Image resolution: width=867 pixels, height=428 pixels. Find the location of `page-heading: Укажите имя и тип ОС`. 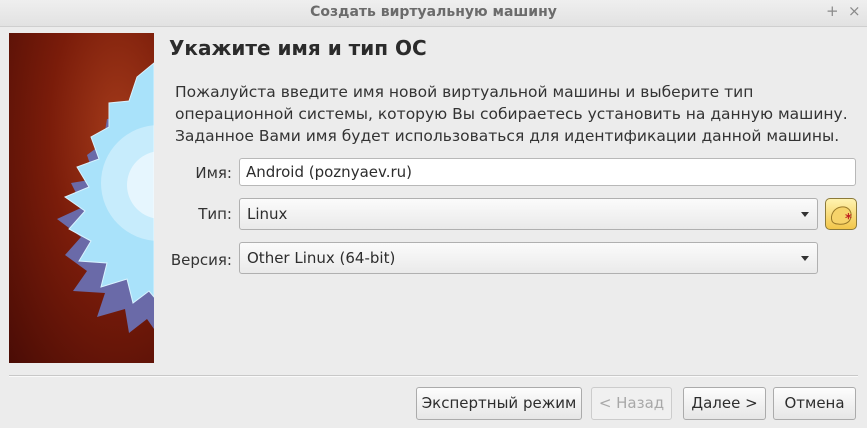

page-heading: Укажите имя и тип ОС is located at coordinates (298, 48).